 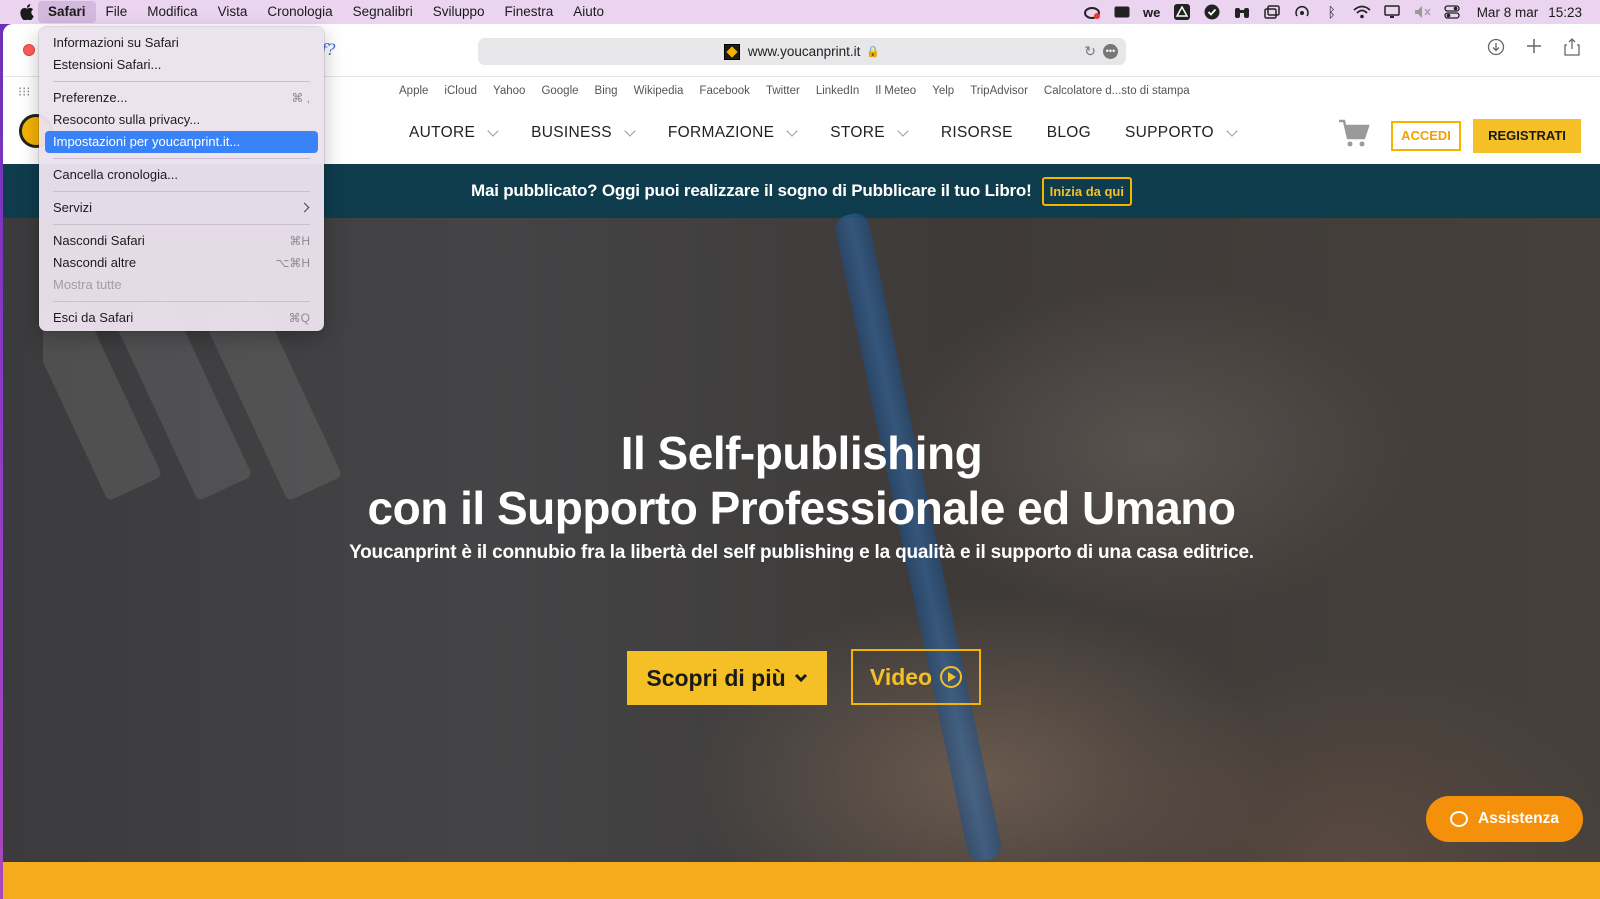 What do you see at coordinates (724, 91) in the screenshot?
I see `favorite-facebook: Facebook` at bounding box center [724, 91].